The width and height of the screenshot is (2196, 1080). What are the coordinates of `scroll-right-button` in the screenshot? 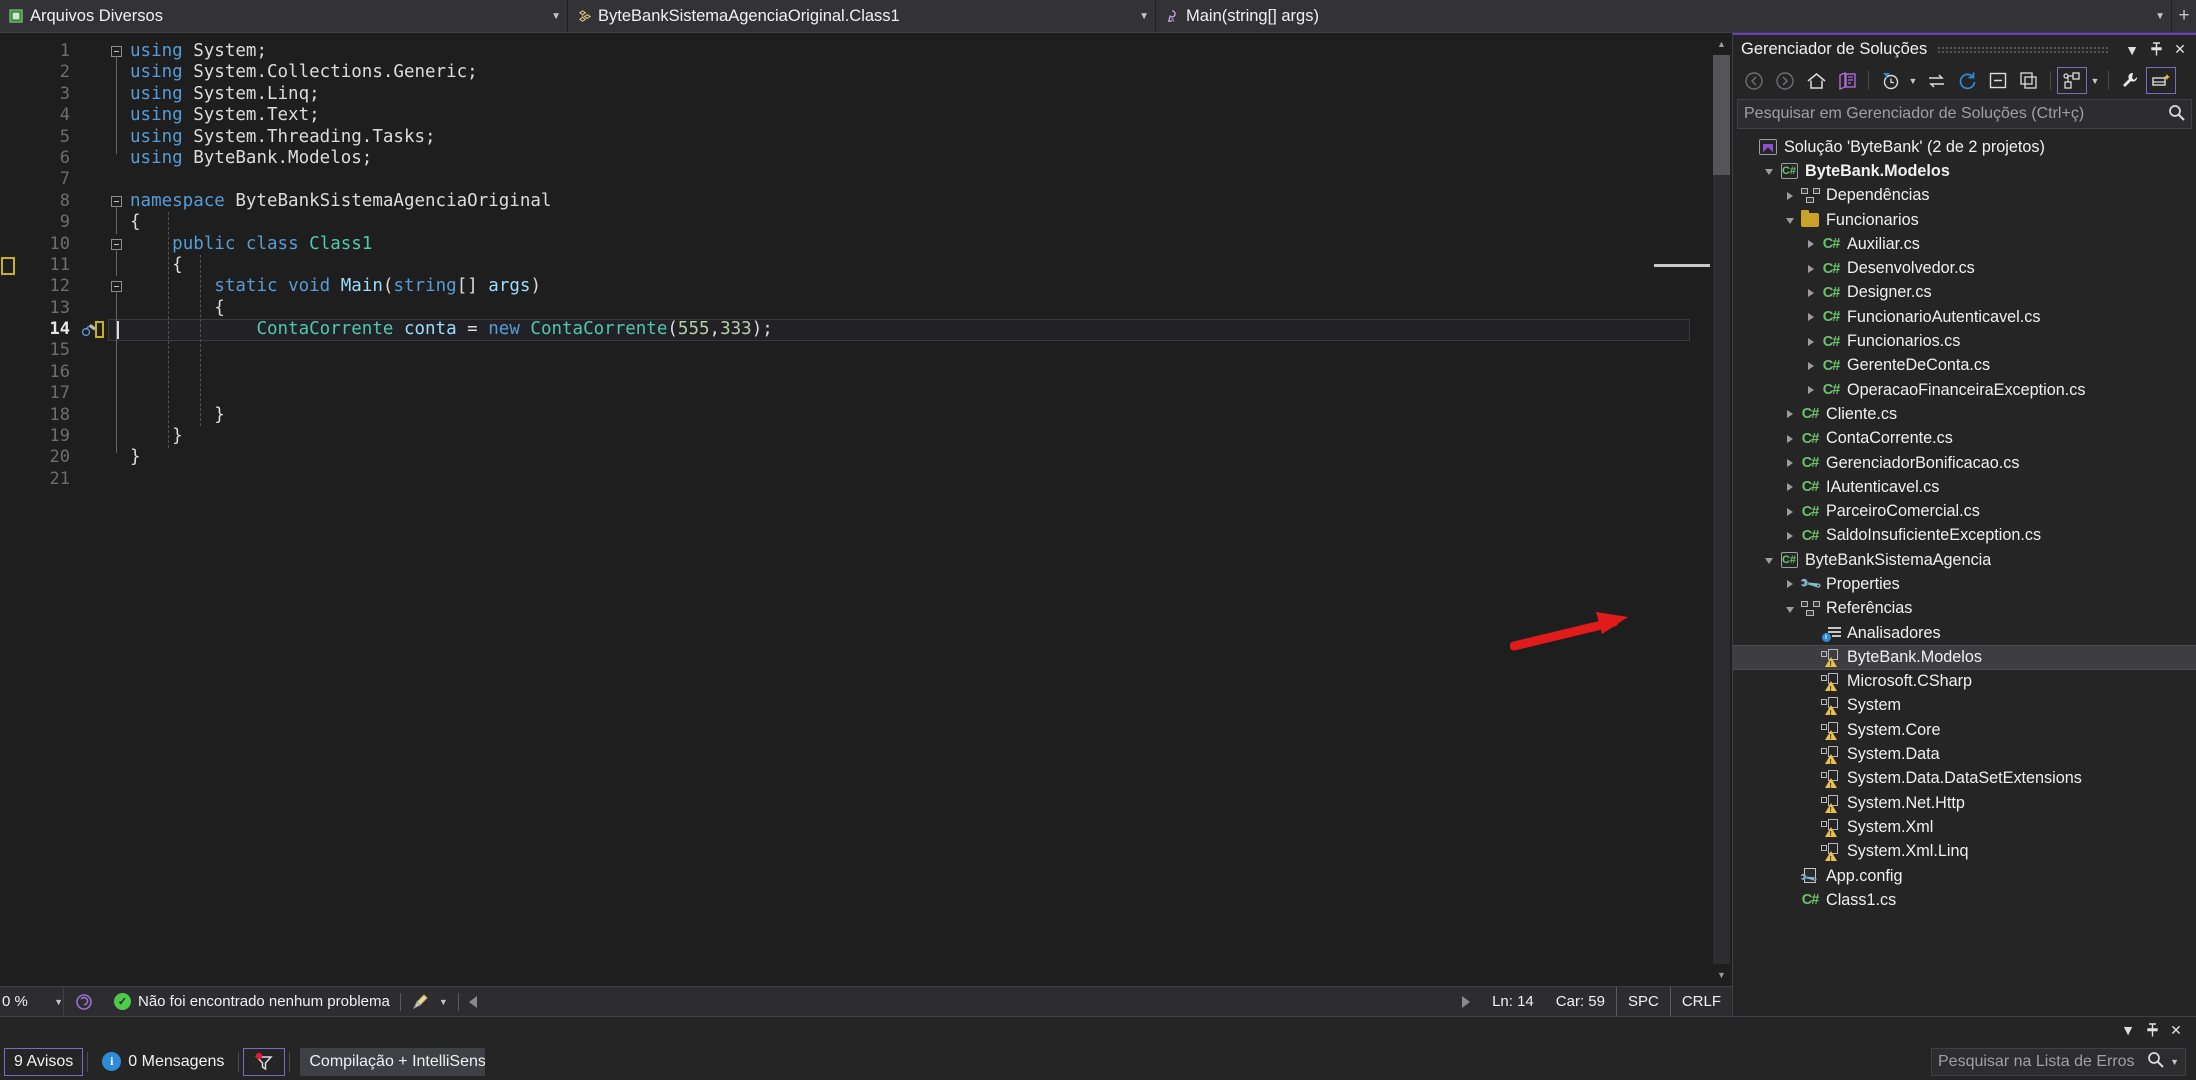 It's located at (1466, 1001).